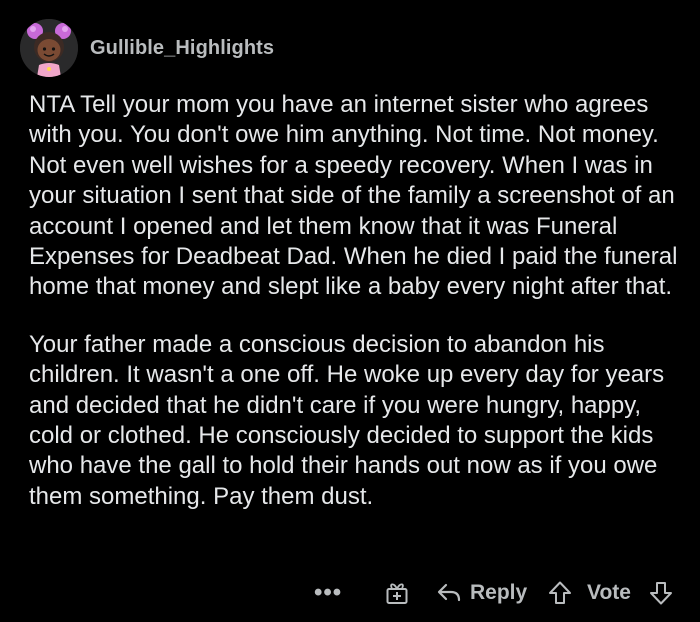 Image resolution: width=700 pixels, height=622 pixels. What do you see at coordinates (350, 593) in the screenshot?
I see `comment-actions: ••• Reply Vote` at bounding box center [350, 593].